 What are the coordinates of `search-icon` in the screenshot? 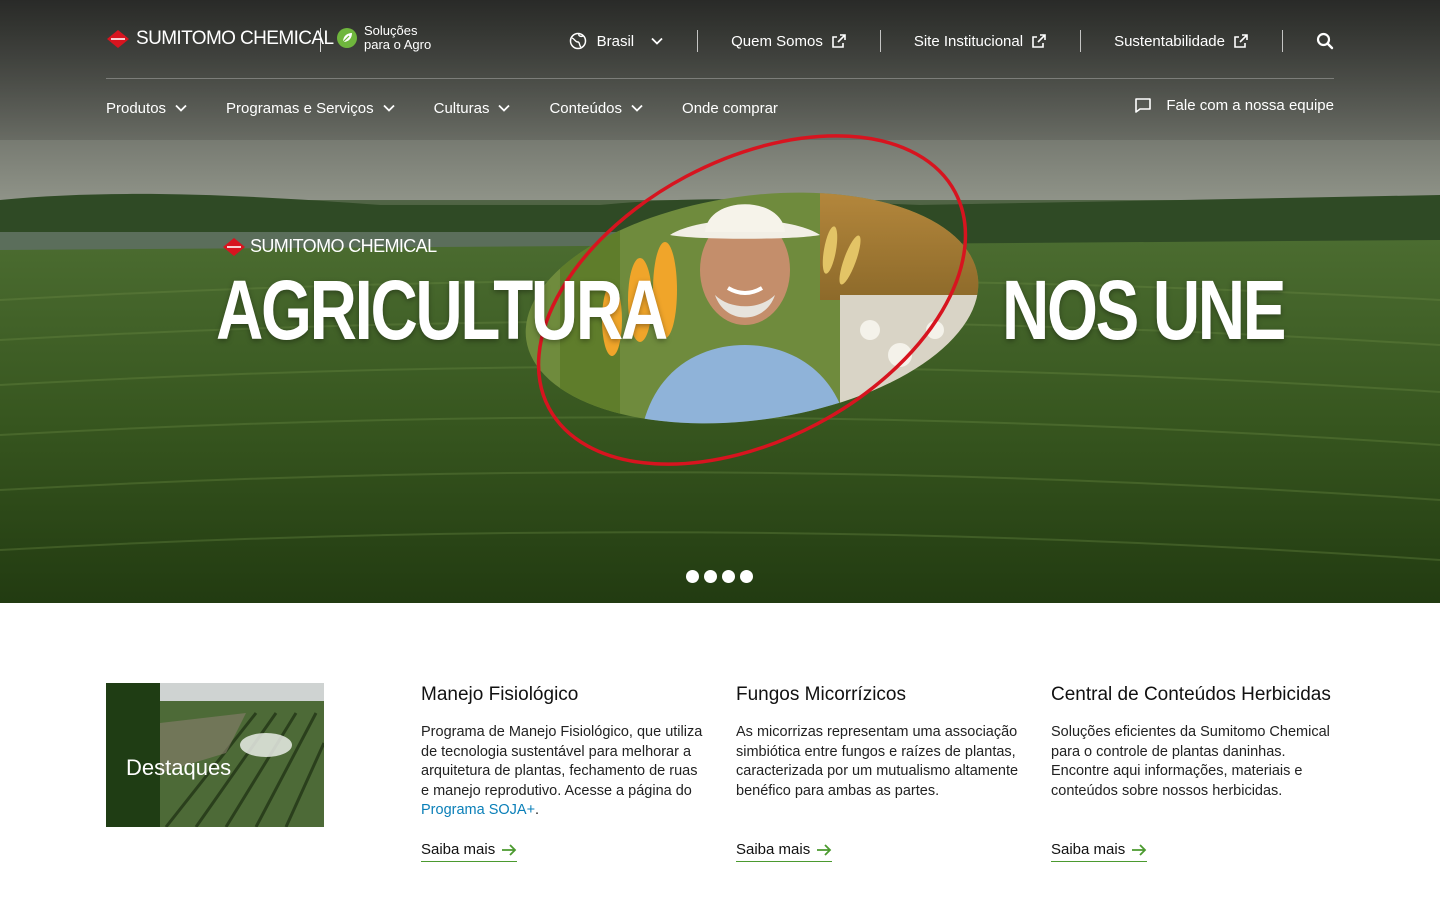 It's located at (1325, 41).